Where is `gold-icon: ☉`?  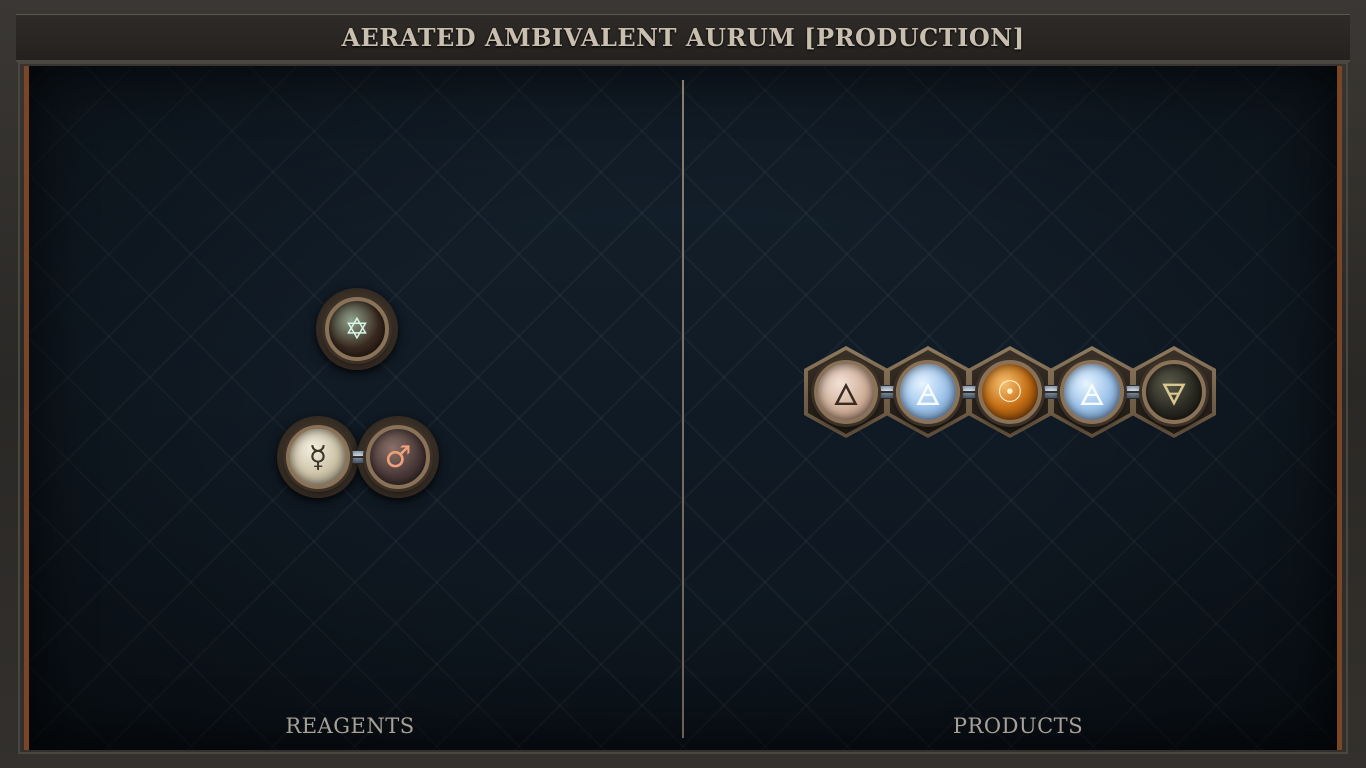 gold-icon: ☉ is located at coordinates (1010, 392).